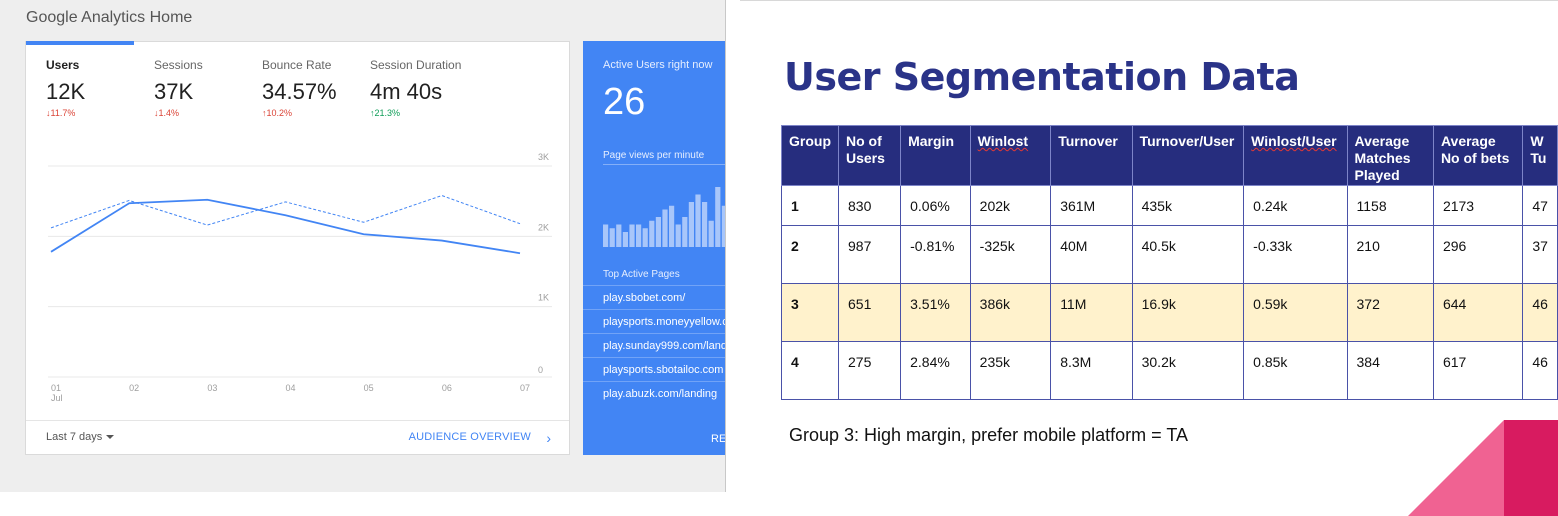  What do you see at coordinates (1091, 370) in the screenshot?
I see `table-cell: 8.3M` at bounding box center [1091, 370].